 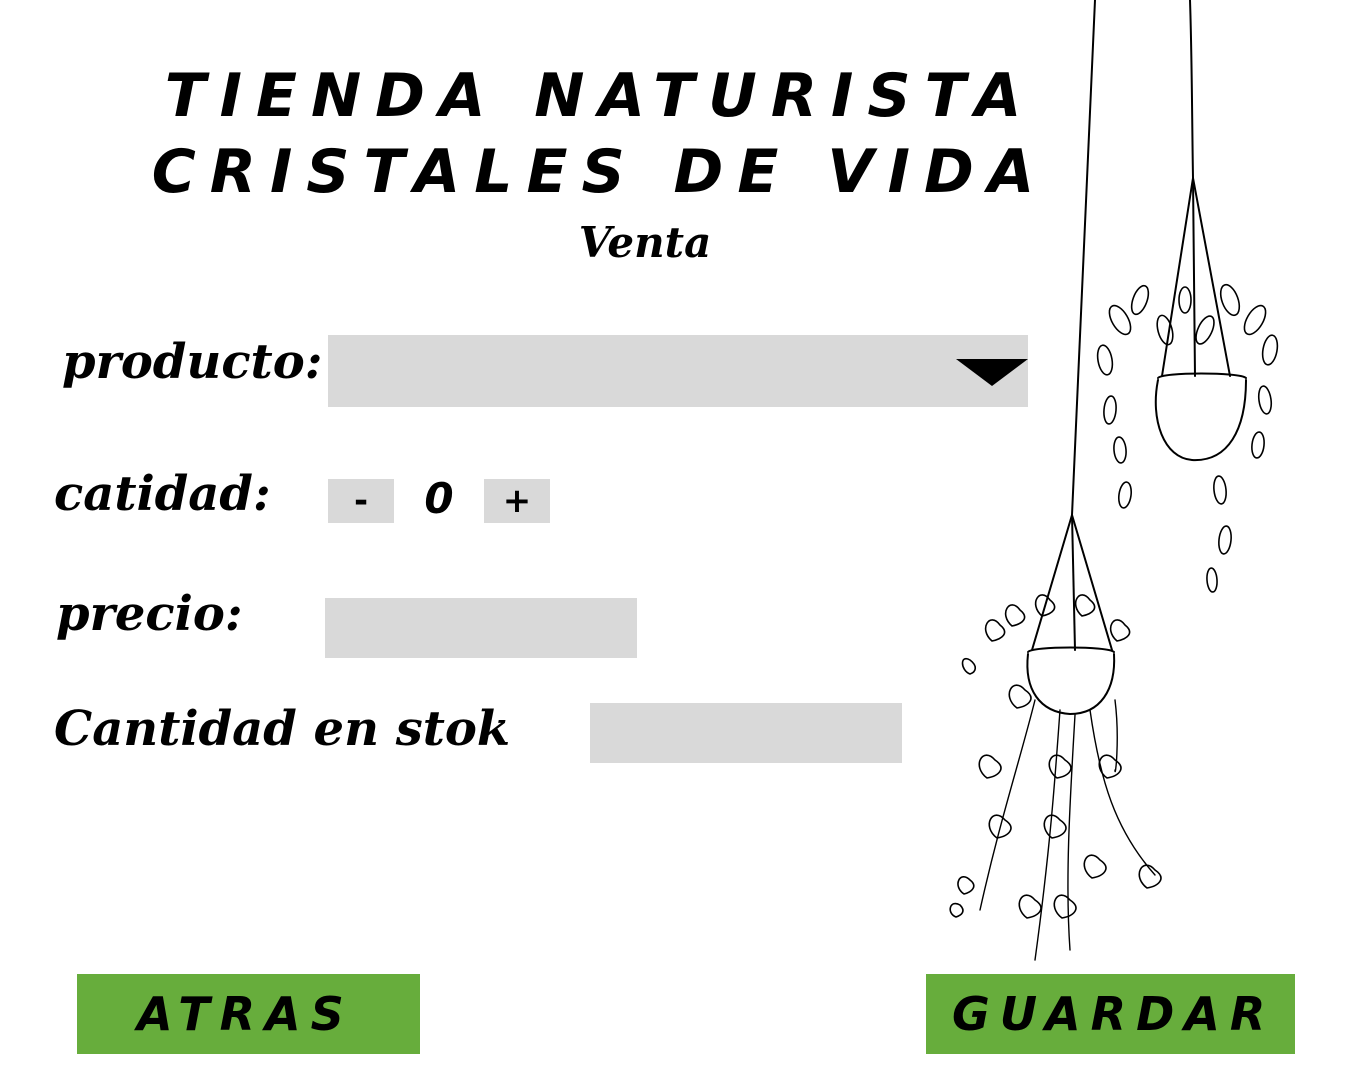 What do you see at coordinates (481, 628) in the screenshot?
I see `precio-field` at bounding box center [481, 628].